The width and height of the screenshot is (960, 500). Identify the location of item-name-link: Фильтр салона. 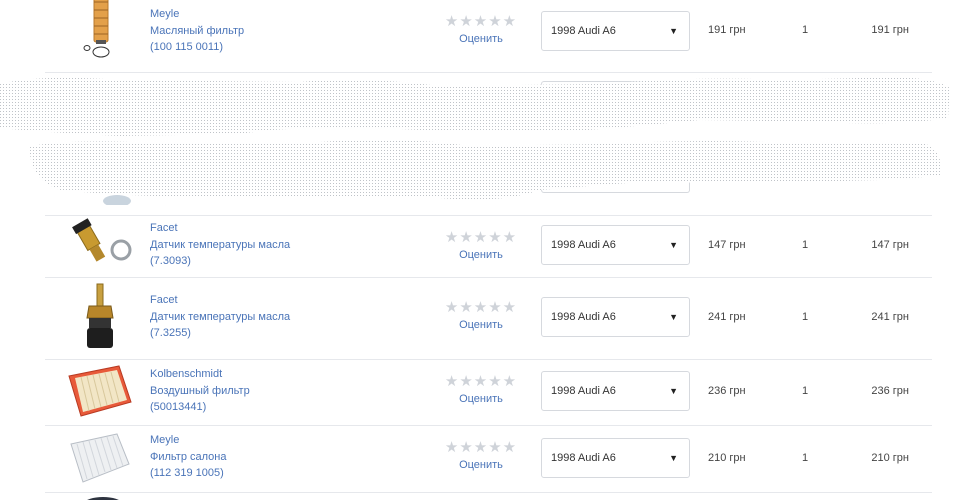
(188, 457).